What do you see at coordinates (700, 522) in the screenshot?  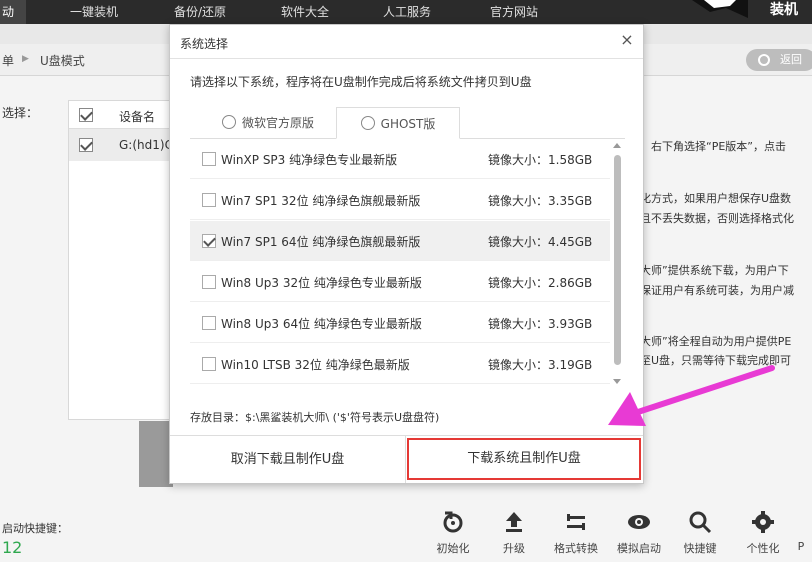 I see `search-icon` at bounding box center [700, 522].